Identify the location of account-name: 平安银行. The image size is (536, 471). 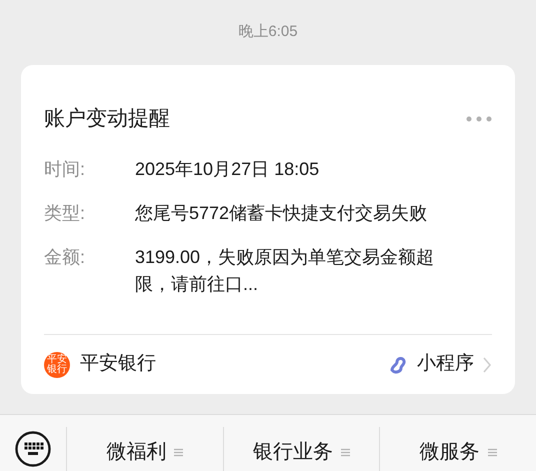
(118, 364).